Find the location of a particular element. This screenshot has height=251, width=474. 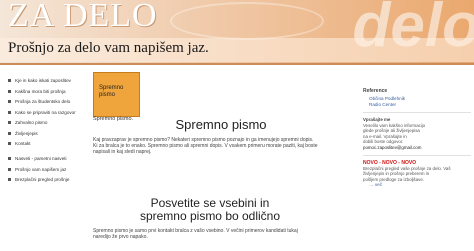

sidebar-item-label: Nasveti - pametni nasveti is located at coordinates (41, 159).